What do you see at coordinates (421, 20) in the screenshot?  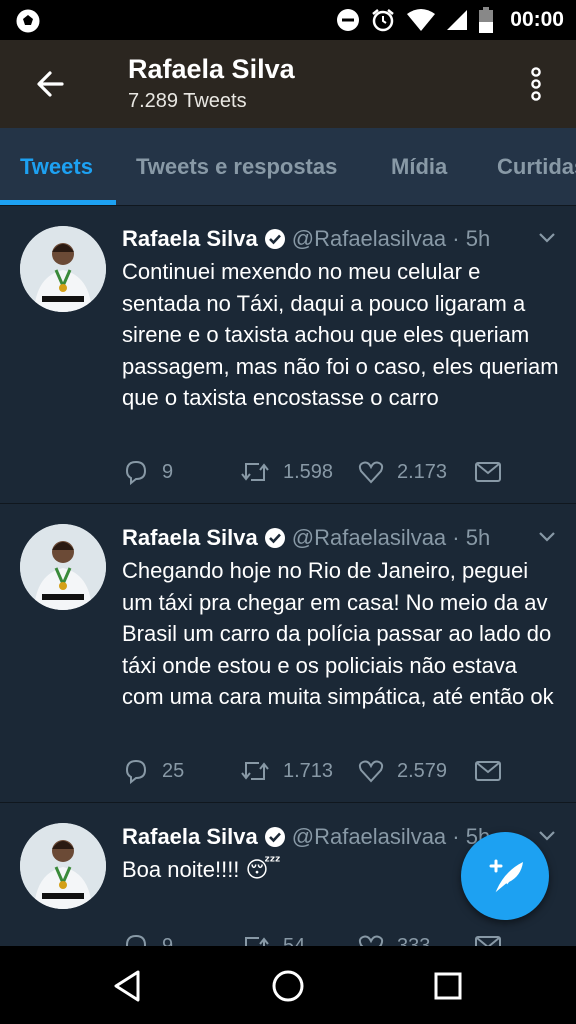 I see `wifi-icon` at bounding box center [421, 20].